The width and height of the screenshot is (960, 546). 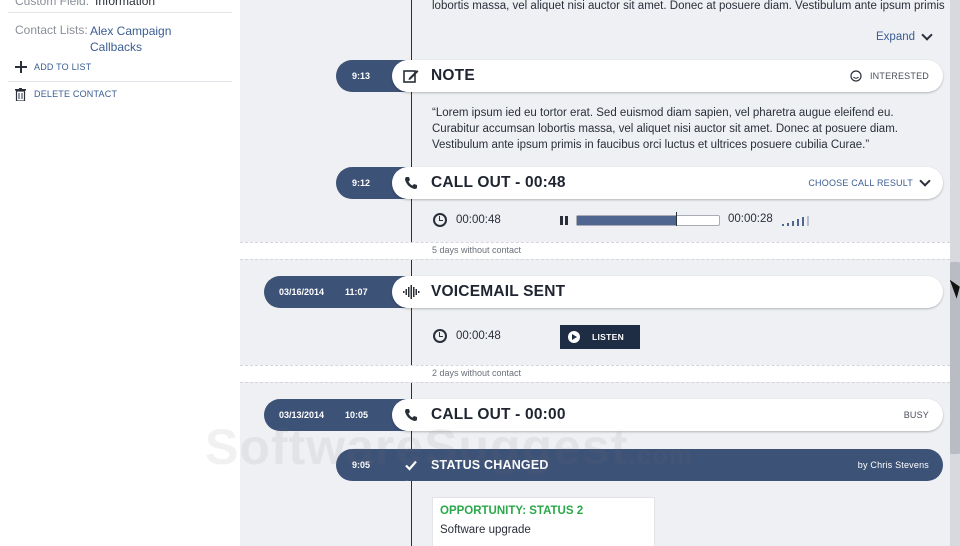 I want to click on event-date-label: 03/16/2014, so click(x=302, y=292).